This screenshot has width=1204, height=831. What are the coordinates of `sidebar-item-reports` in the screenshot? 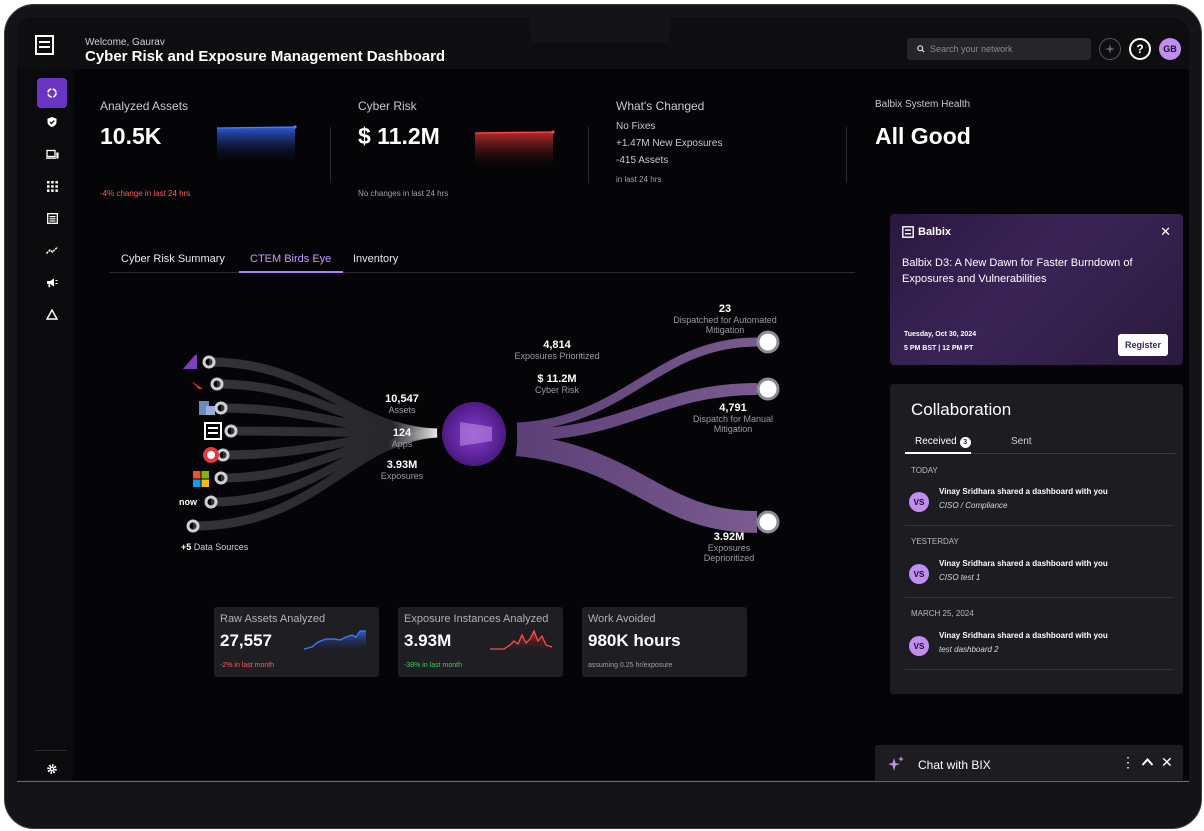 It's located at (52, 218).